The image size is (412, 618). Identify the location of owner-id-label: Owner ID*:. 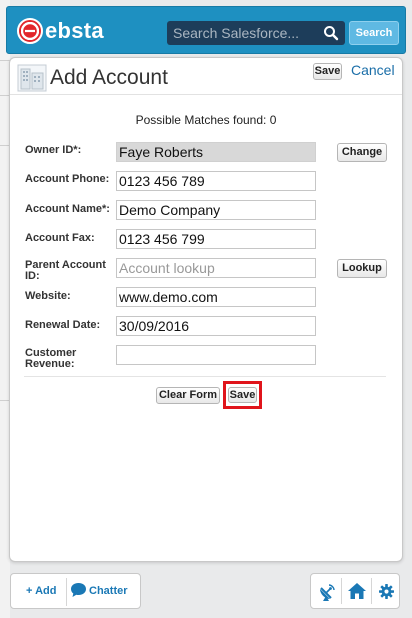
(53, 150).